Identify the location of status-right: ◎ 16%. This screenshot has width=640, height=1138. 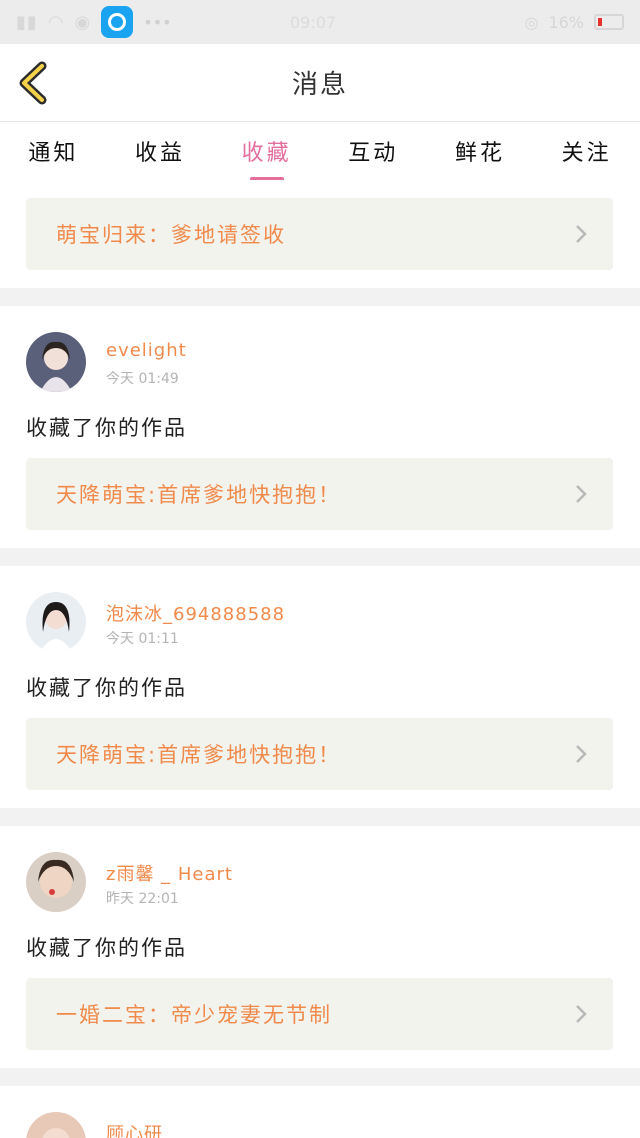
(574, 22).